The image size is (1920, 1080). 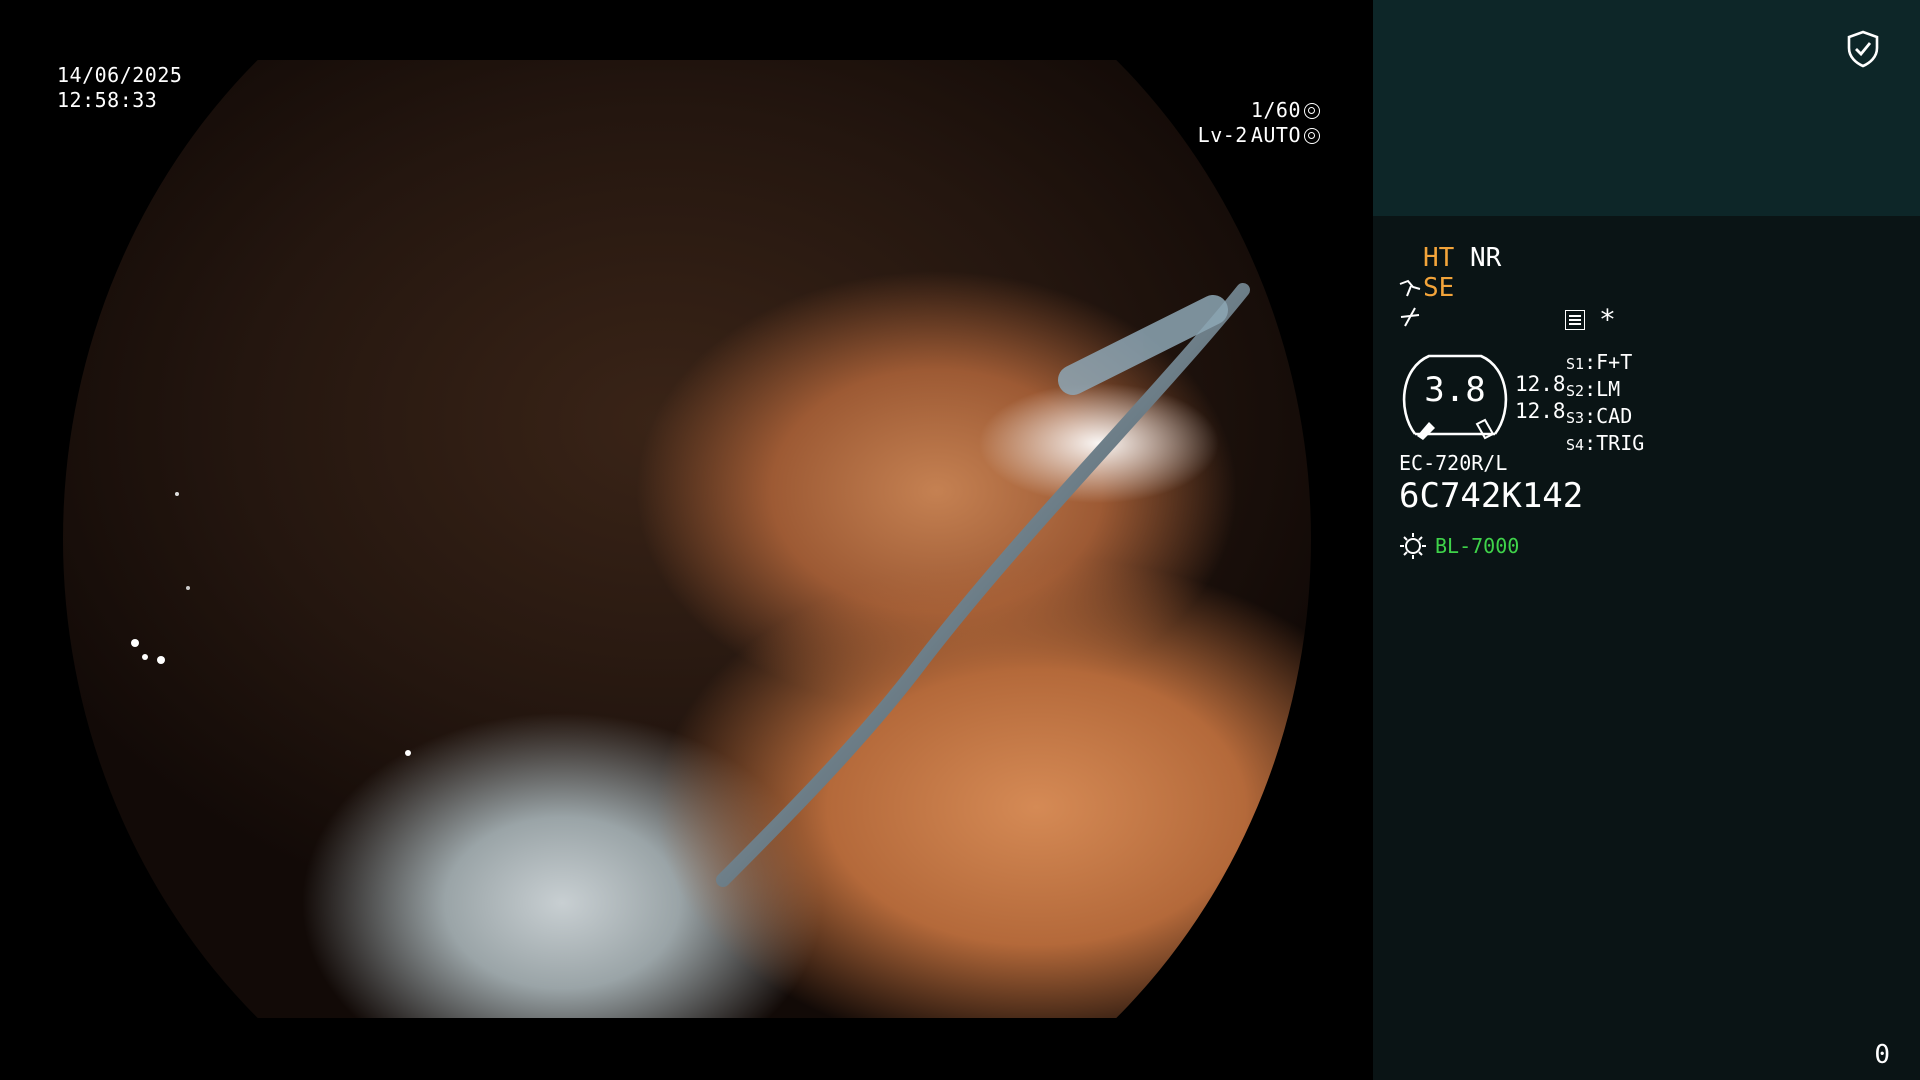 What do you see at coordinates (1439, 288) in the screenshot?
I see `se-label: SE` at bounding box center [1439, 288].